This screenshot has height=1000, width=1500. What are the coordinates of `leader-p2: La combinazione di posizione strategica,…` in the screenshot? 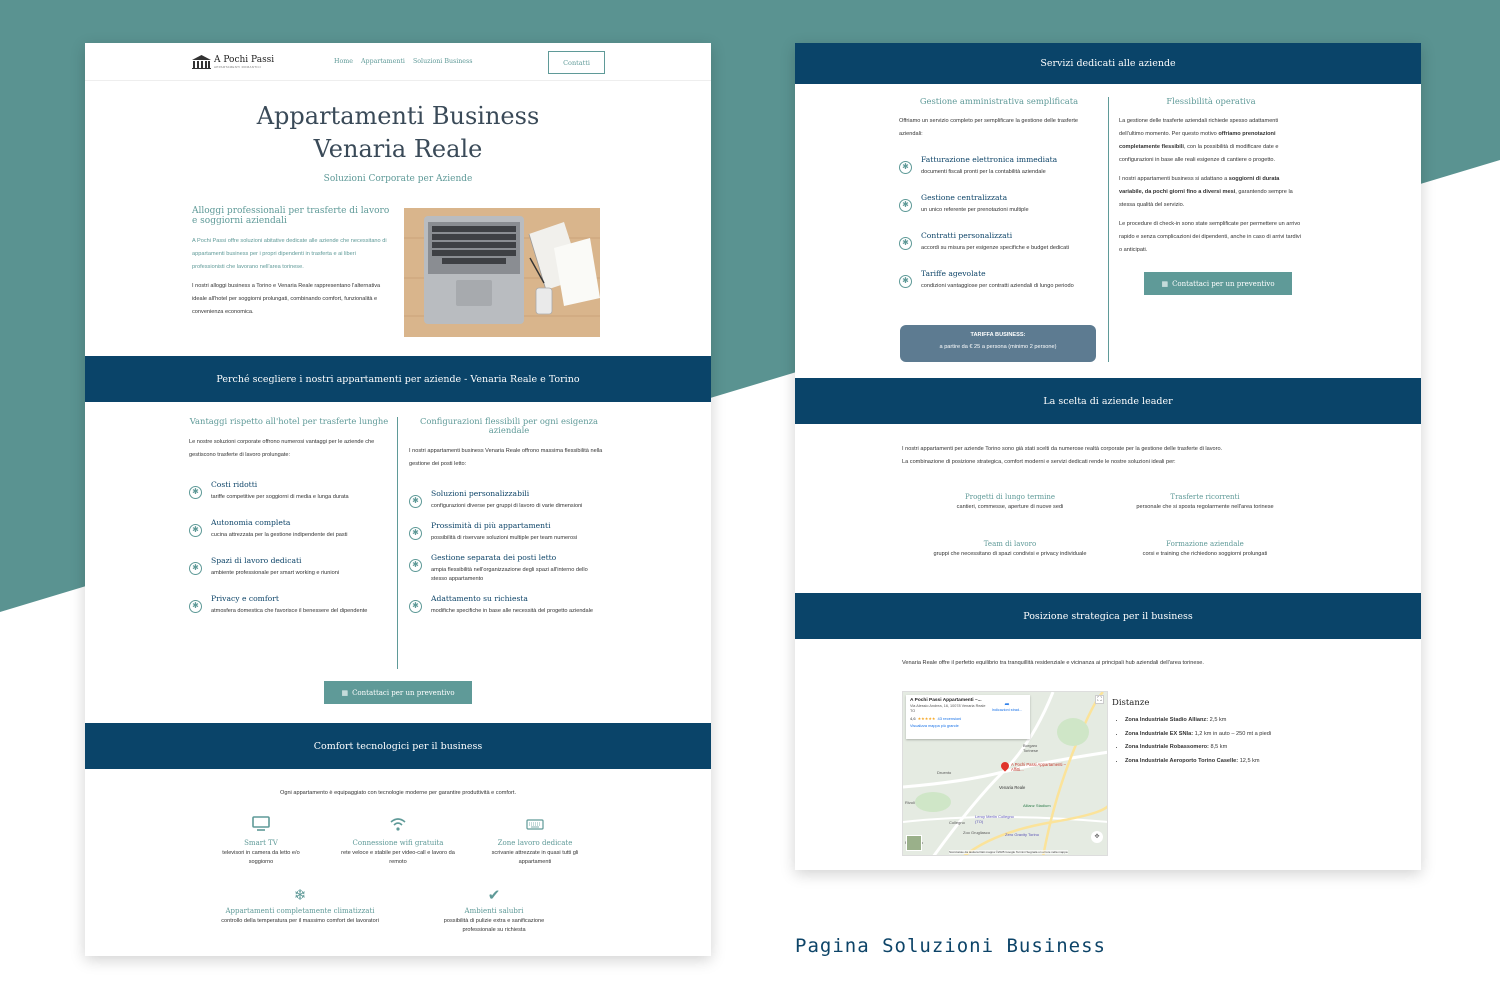 It's located at (1039, 462).